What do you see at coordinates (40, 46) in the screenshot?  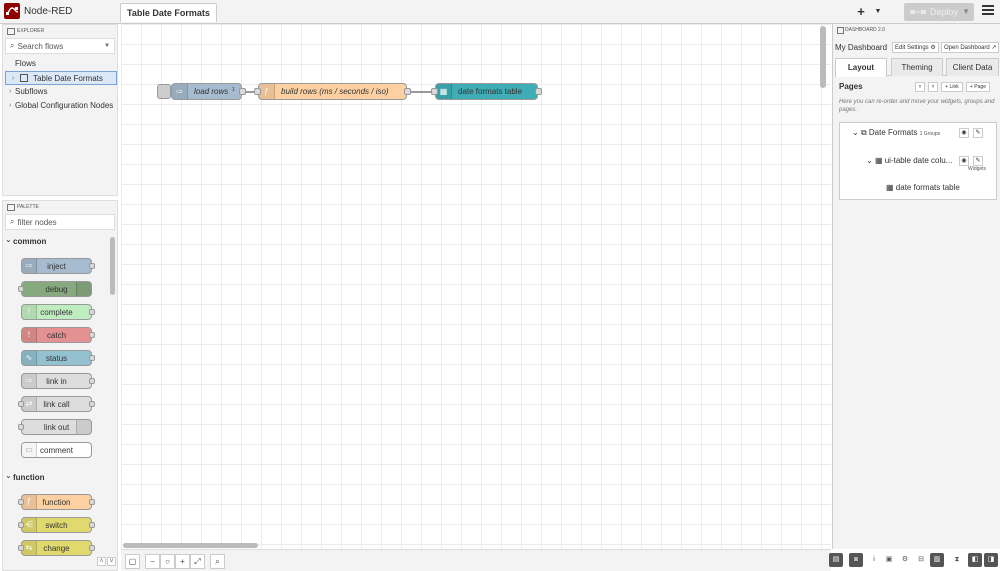 I see `search-flows-placeholder: Search flows` at bounding box center [40, 46].